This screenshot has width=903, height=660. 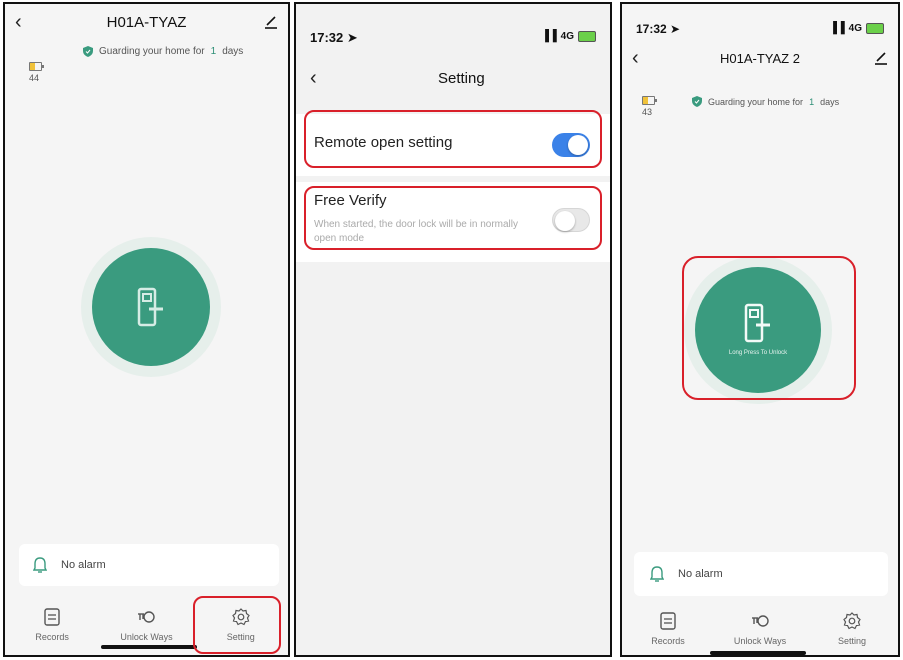 I want to click on remote-open-row: Remote open setting, so click(x=453, y=145).